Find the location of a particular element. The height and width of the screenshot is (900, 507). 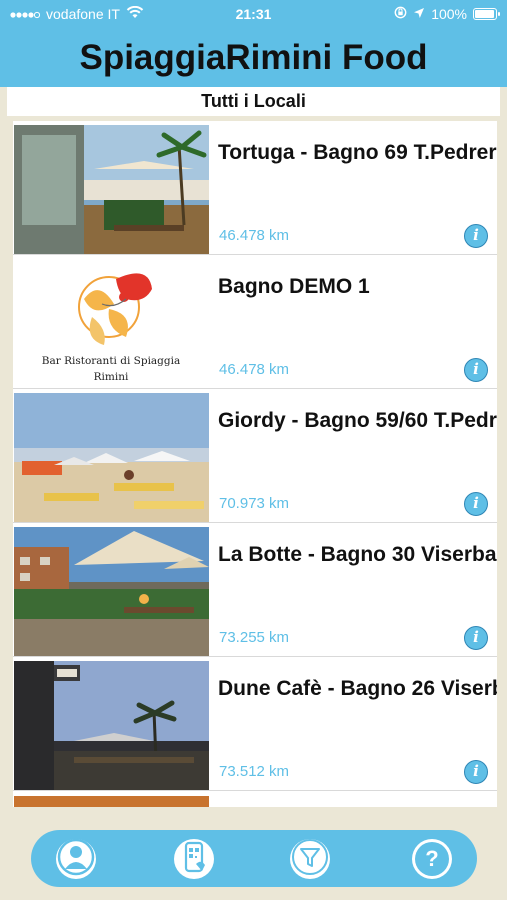

user-icon is located at coordinates (76, 859).